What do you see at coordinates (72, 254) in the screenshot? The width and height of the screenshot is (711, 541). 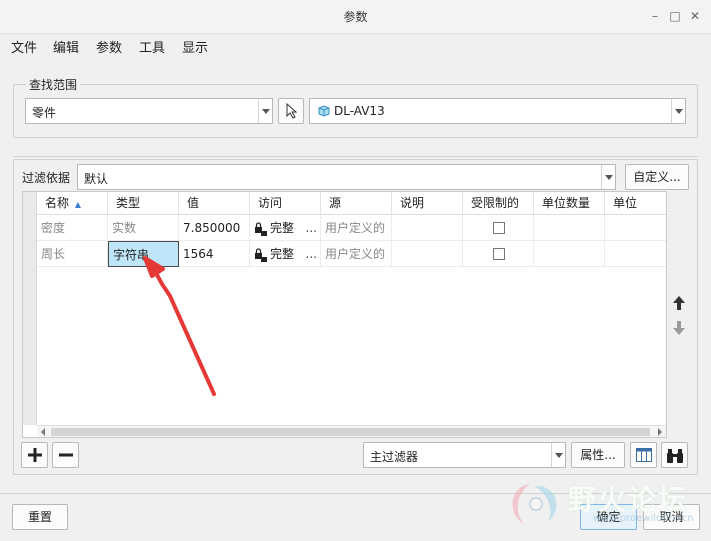 I see `row2-name: 周长` at bounding box center [72, 254].